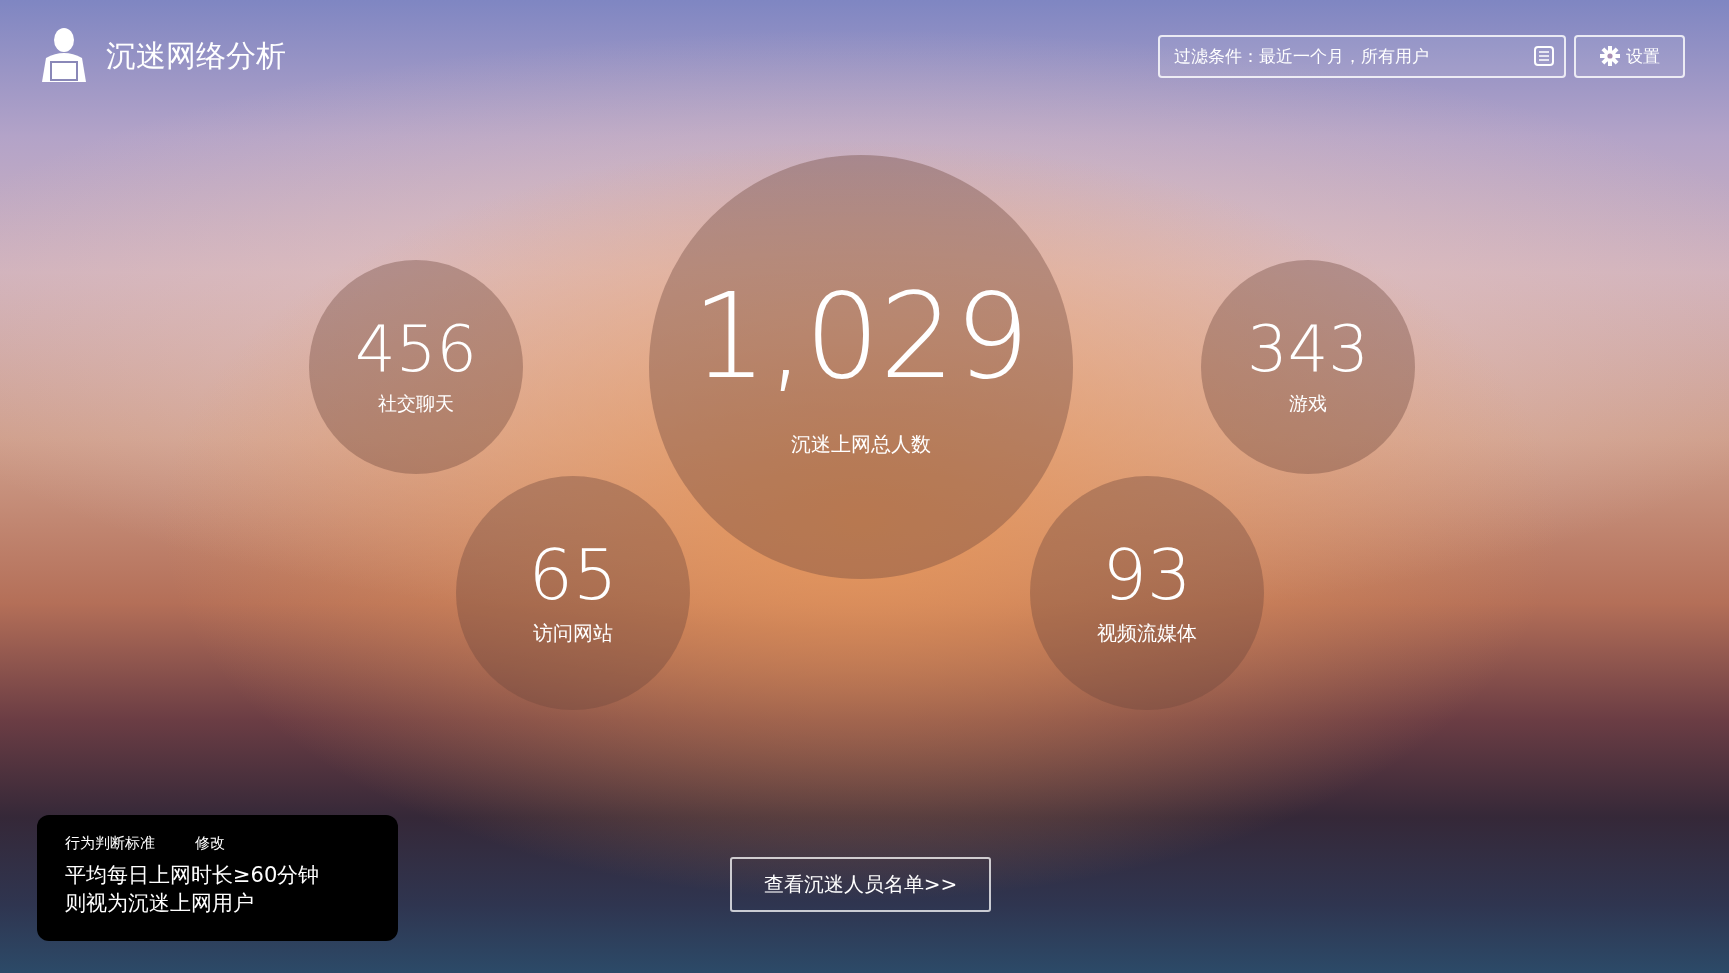 The width and height of the screenshot is (1729, 973). Describe the element at coordinates (160, 903) in the screenshot. I see `rule-text: 则视为沉迷上网用户` at that location.